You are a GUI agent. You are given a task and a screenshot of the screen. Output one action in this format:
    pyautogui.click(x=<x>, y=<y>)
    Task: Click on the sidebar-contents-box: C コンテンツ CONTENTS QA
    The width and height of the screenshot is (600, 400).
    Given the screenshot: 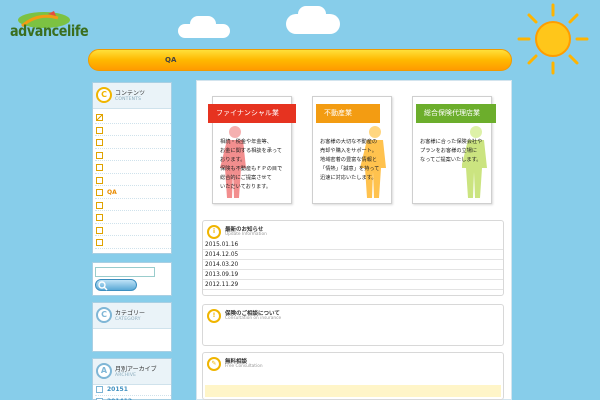 What is the action you would take?
    pyautogui.click(x=132, y=168)
    